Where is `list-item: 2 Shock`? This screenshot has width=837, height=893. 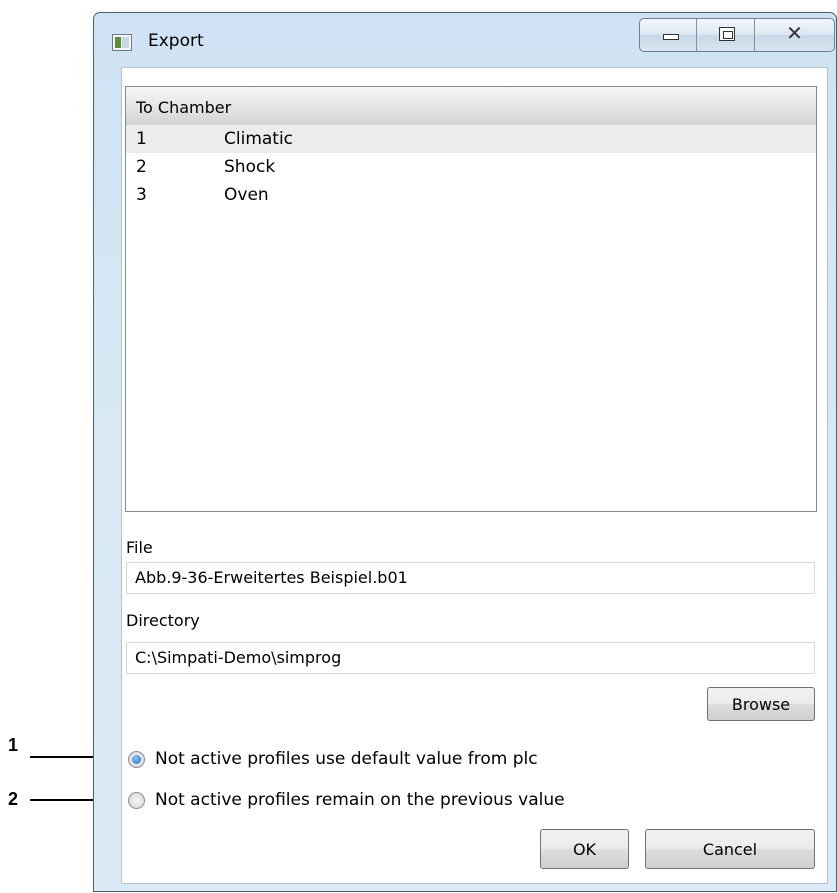
list-item: 2 Shock is located at coordinates (471, 167).